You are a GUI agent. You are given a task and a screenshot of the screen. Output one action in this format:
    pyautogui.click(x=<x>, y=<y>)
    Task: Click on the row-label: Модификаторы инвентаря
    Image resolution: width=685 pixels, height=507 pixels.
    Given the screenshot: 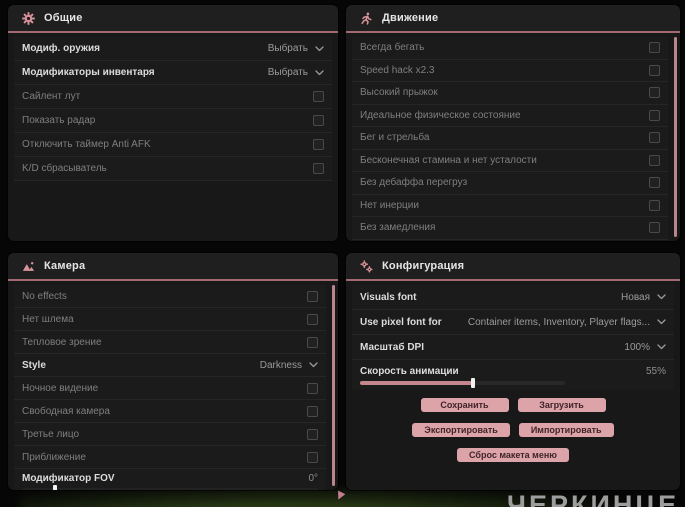 What is the action you would take?
    pyautogui.click(x=88, y=72)
    